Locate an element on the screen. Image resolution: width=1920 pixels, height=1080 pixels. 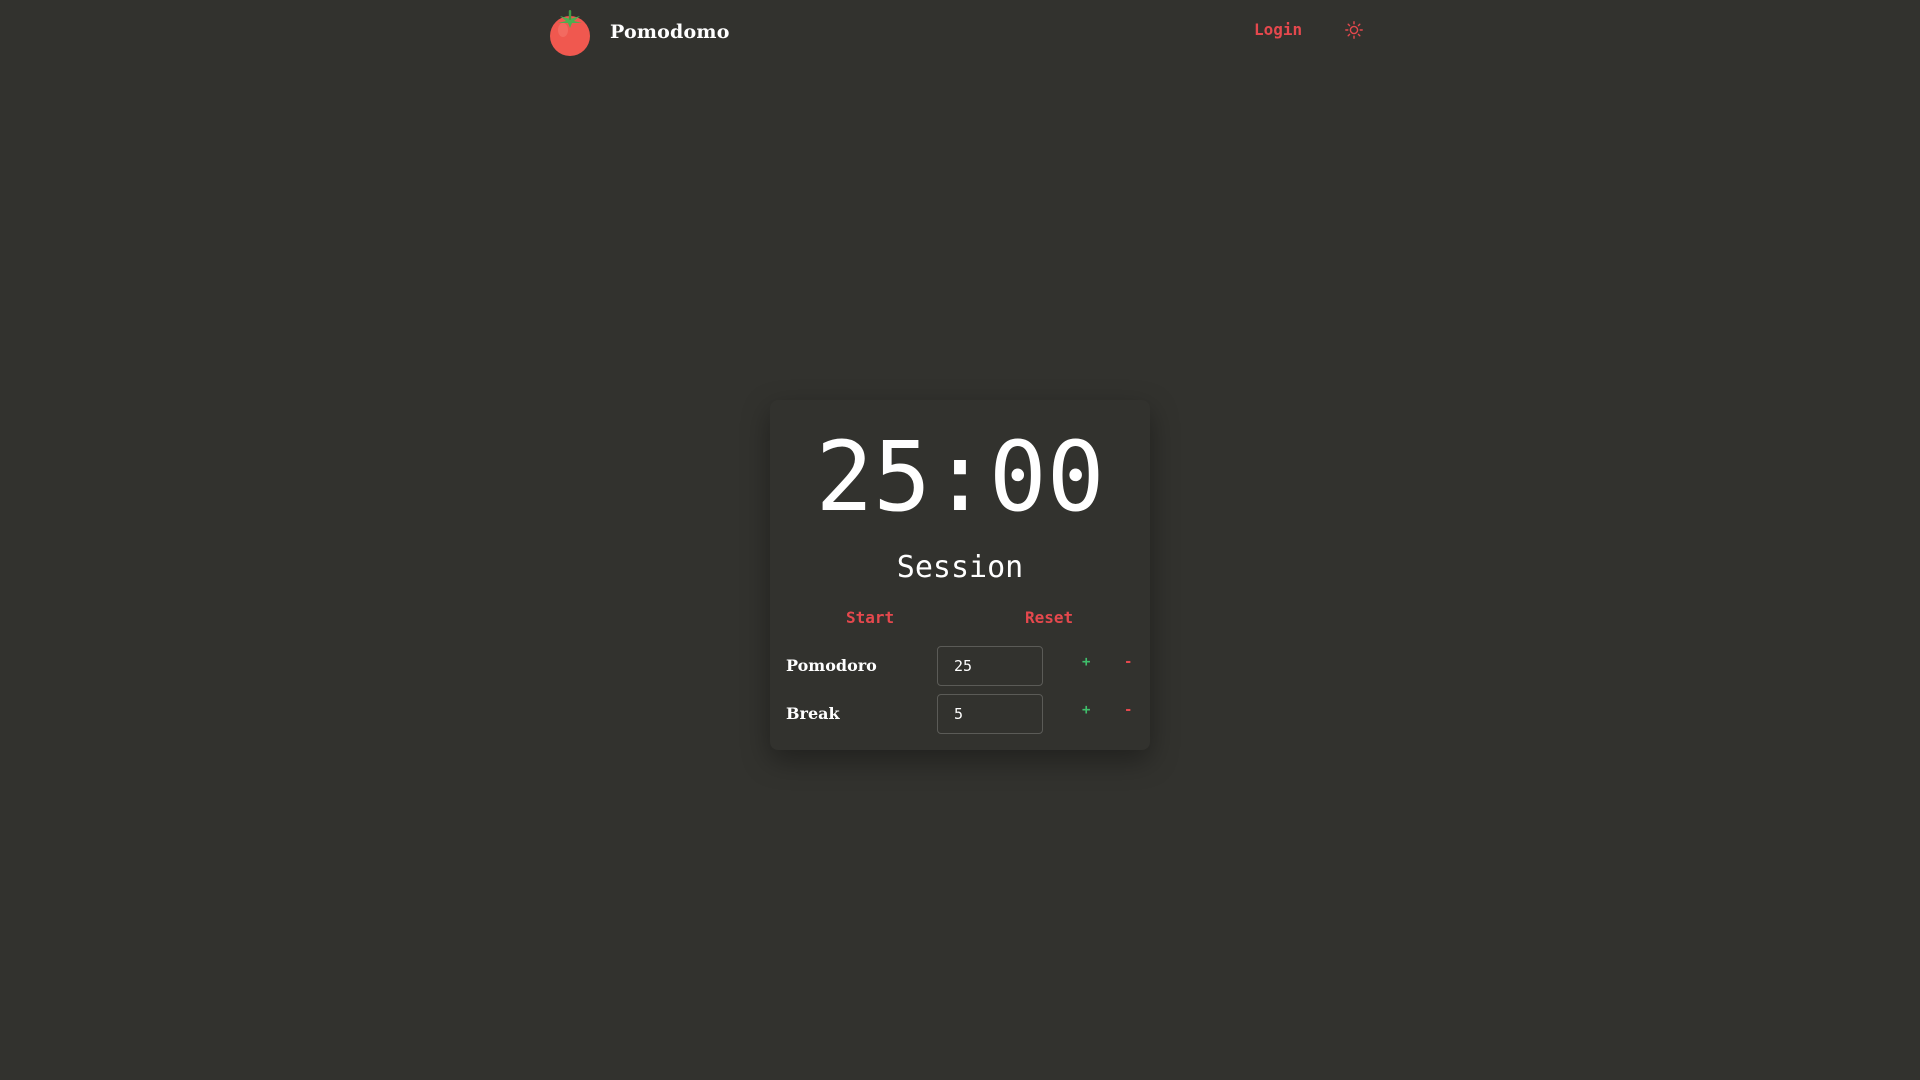
session-label: Session is located at coordinates (960, 567).